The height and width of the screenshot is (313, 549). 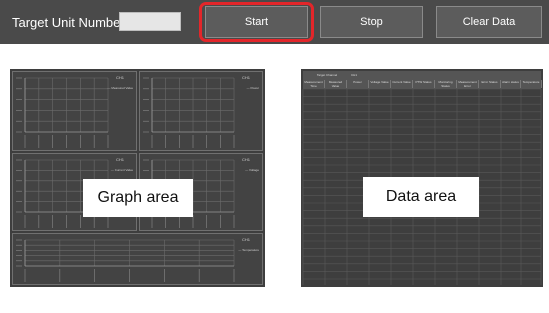 I want to click on graph-5-plot, so click(x=125, y=260).